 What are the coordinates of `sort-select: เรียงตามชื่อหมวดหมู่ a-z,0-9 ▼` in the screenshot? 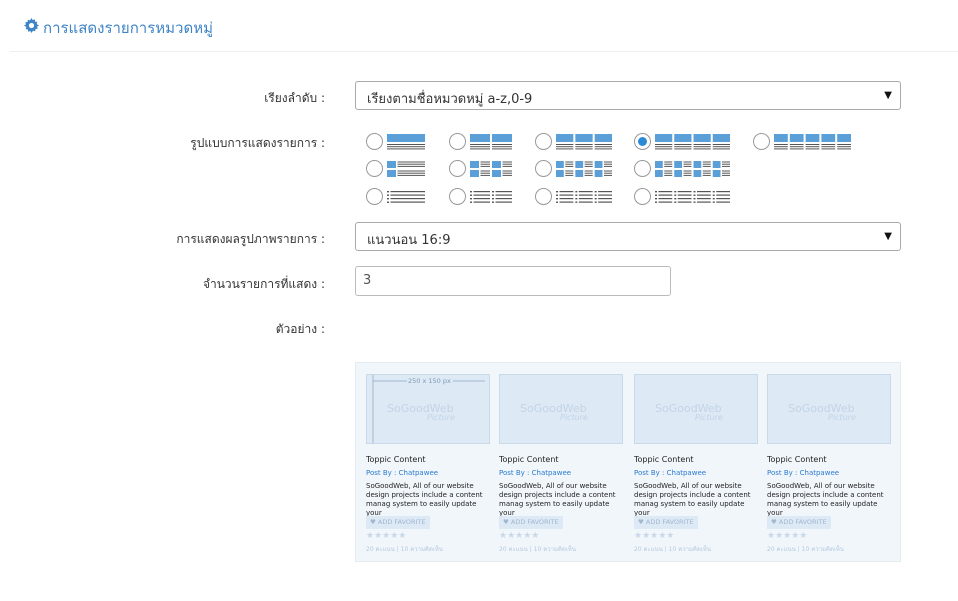 It's located at (628, 95).